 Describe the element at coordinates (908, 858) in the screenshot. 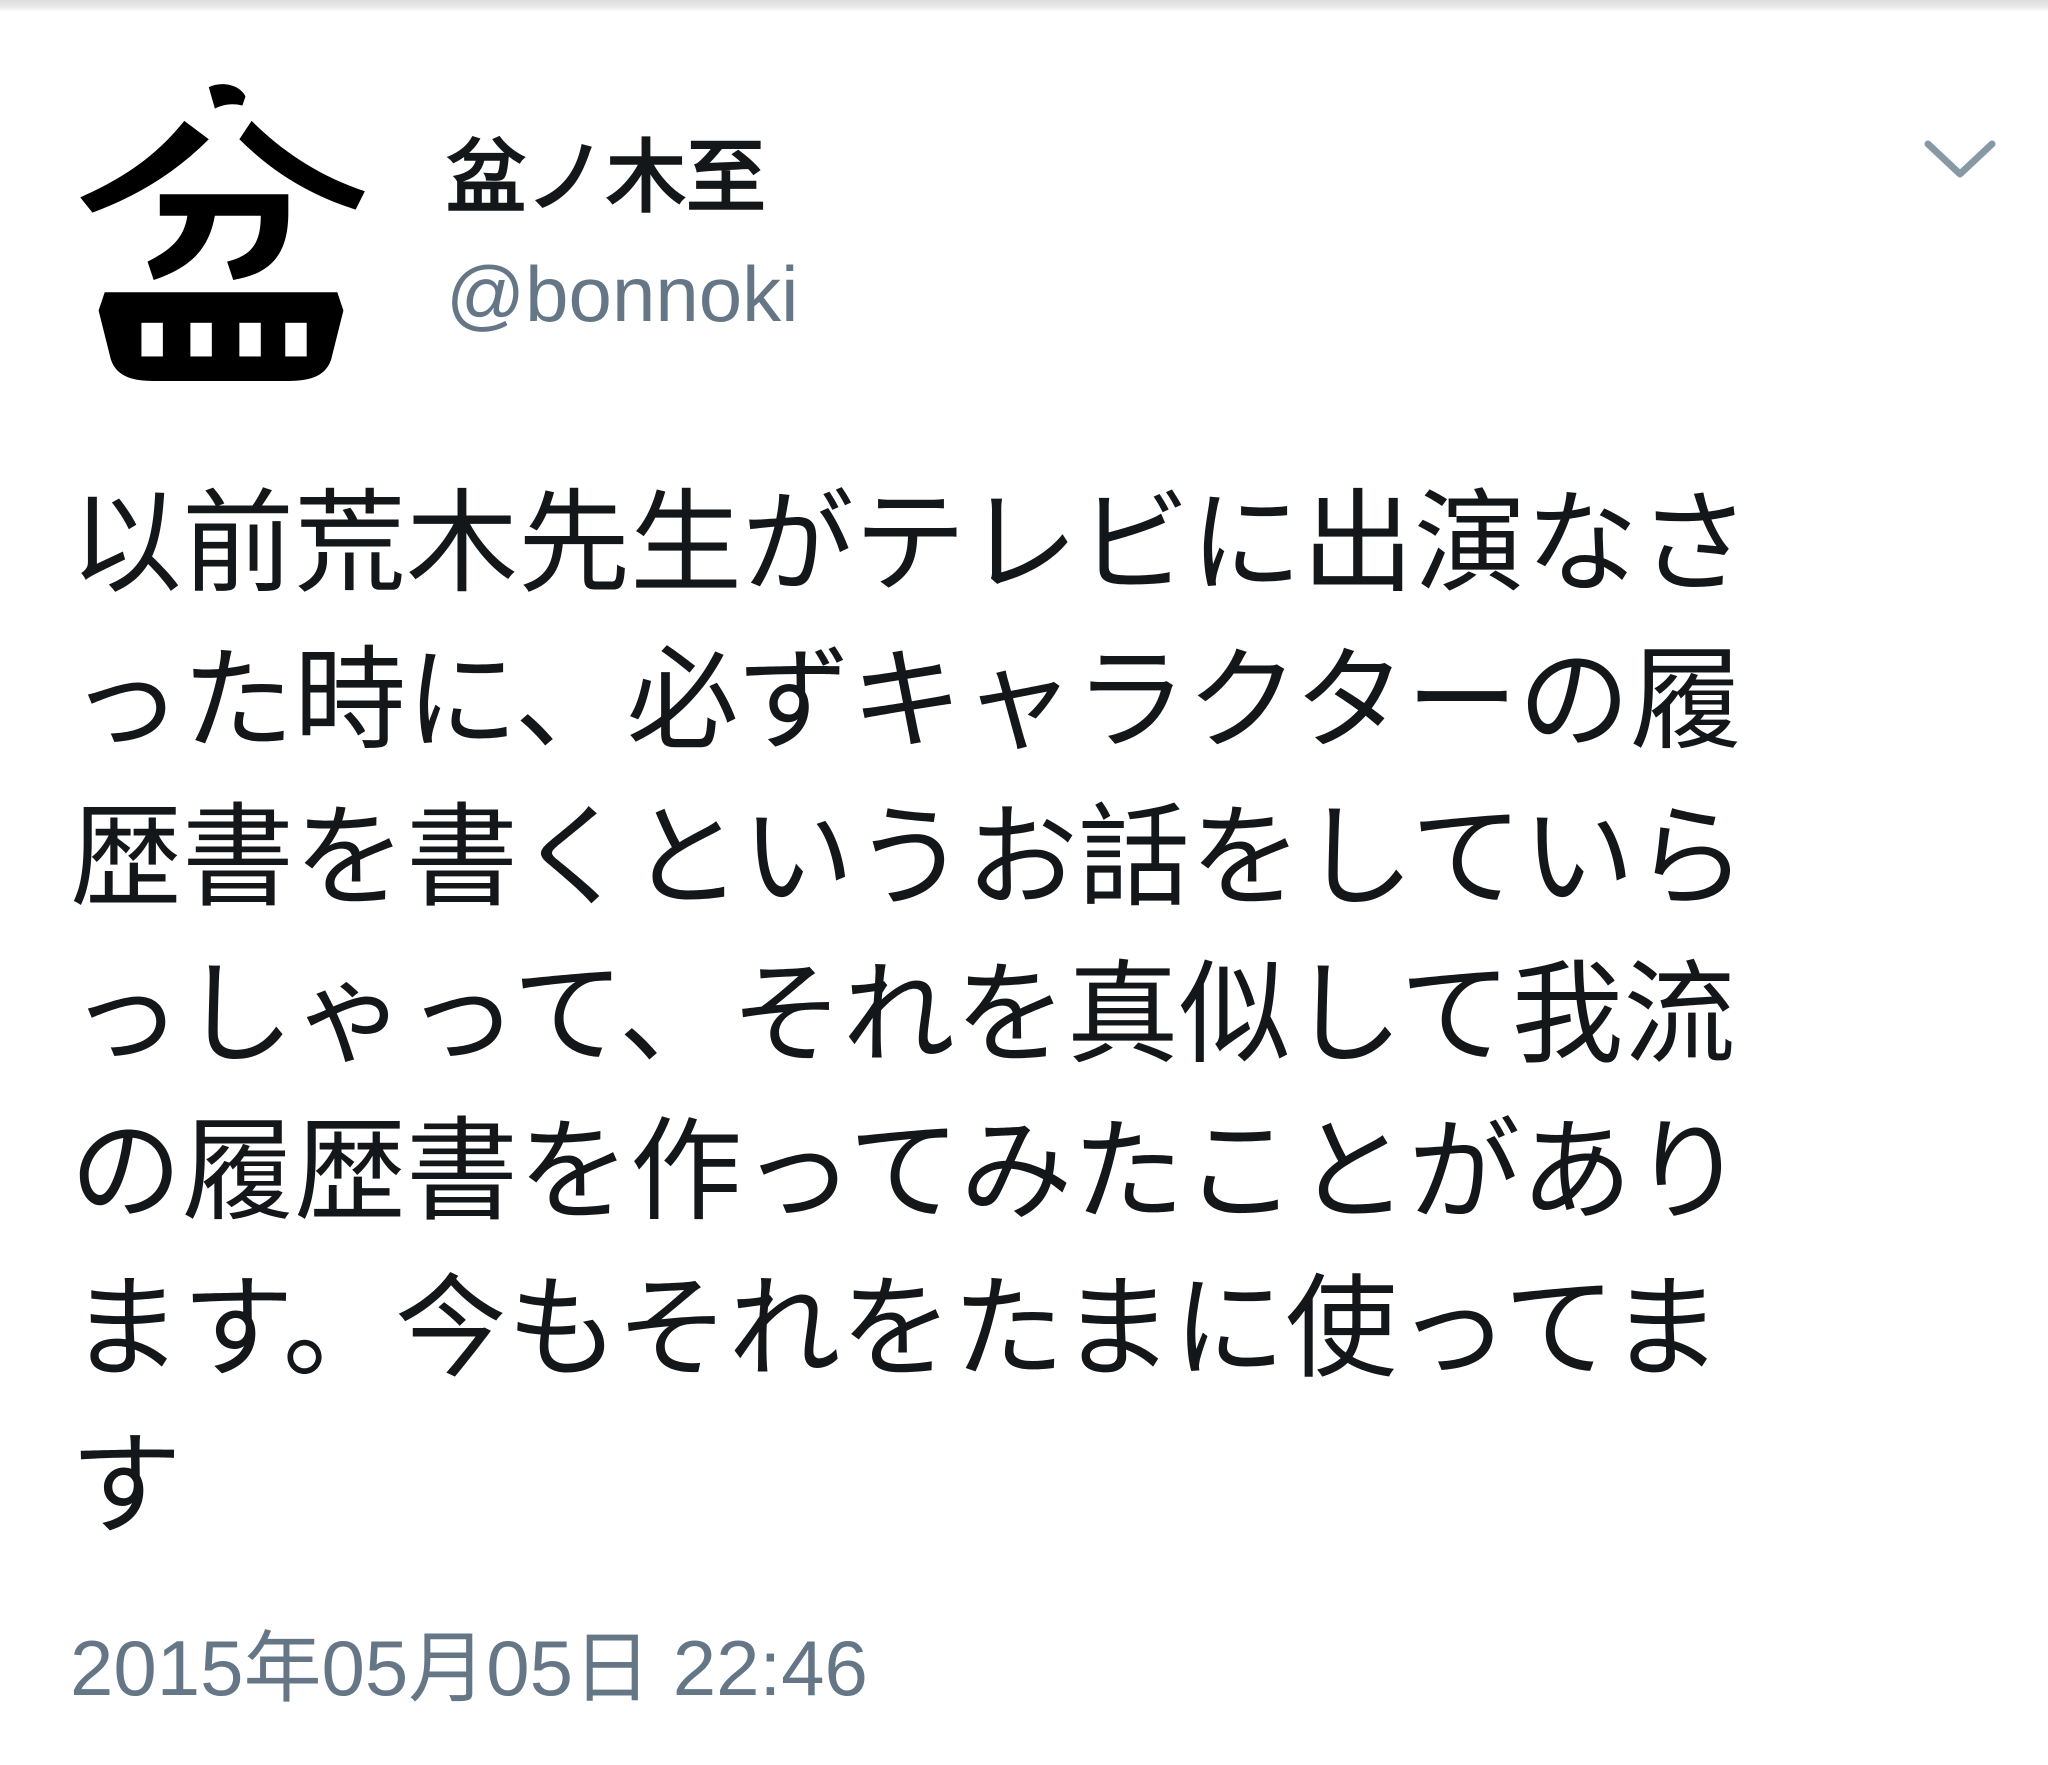

I see `tweet-text-line: 歴書を書くというお話をしていら` at that location.